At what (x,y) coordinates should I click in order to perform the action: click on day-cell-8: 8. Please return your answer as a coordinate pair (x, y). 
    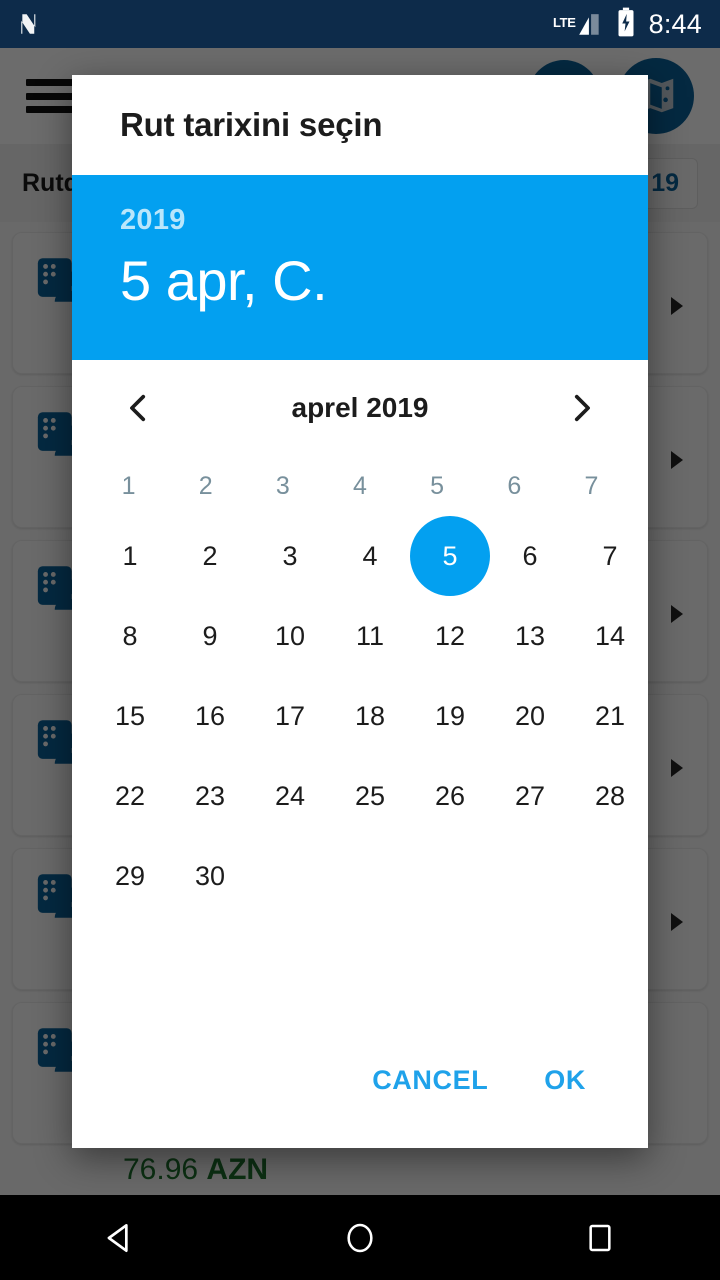
    Looking at the image, I should click on (130, 636).